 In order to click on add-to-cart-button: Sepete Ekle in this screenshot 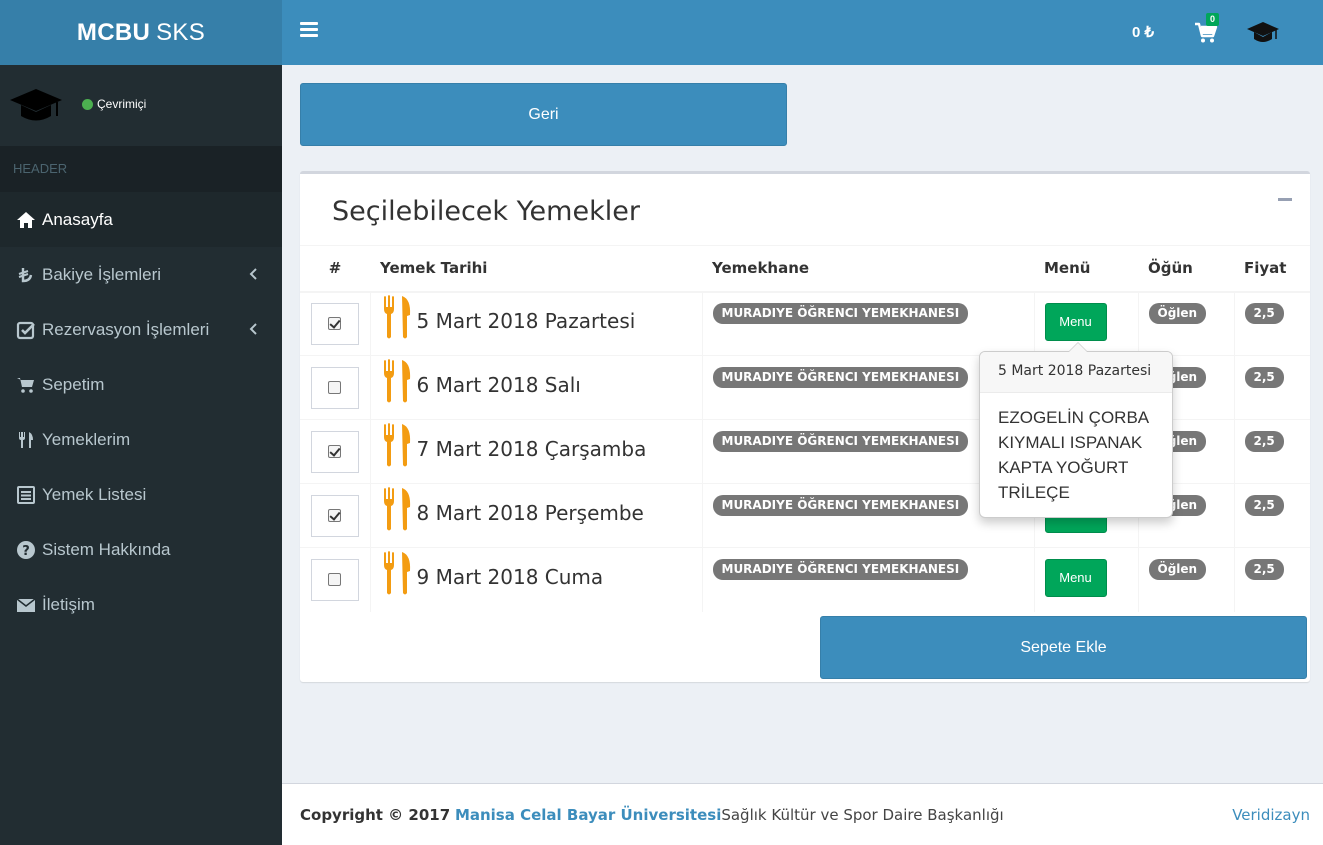, I will do `click(1063, 647)`.